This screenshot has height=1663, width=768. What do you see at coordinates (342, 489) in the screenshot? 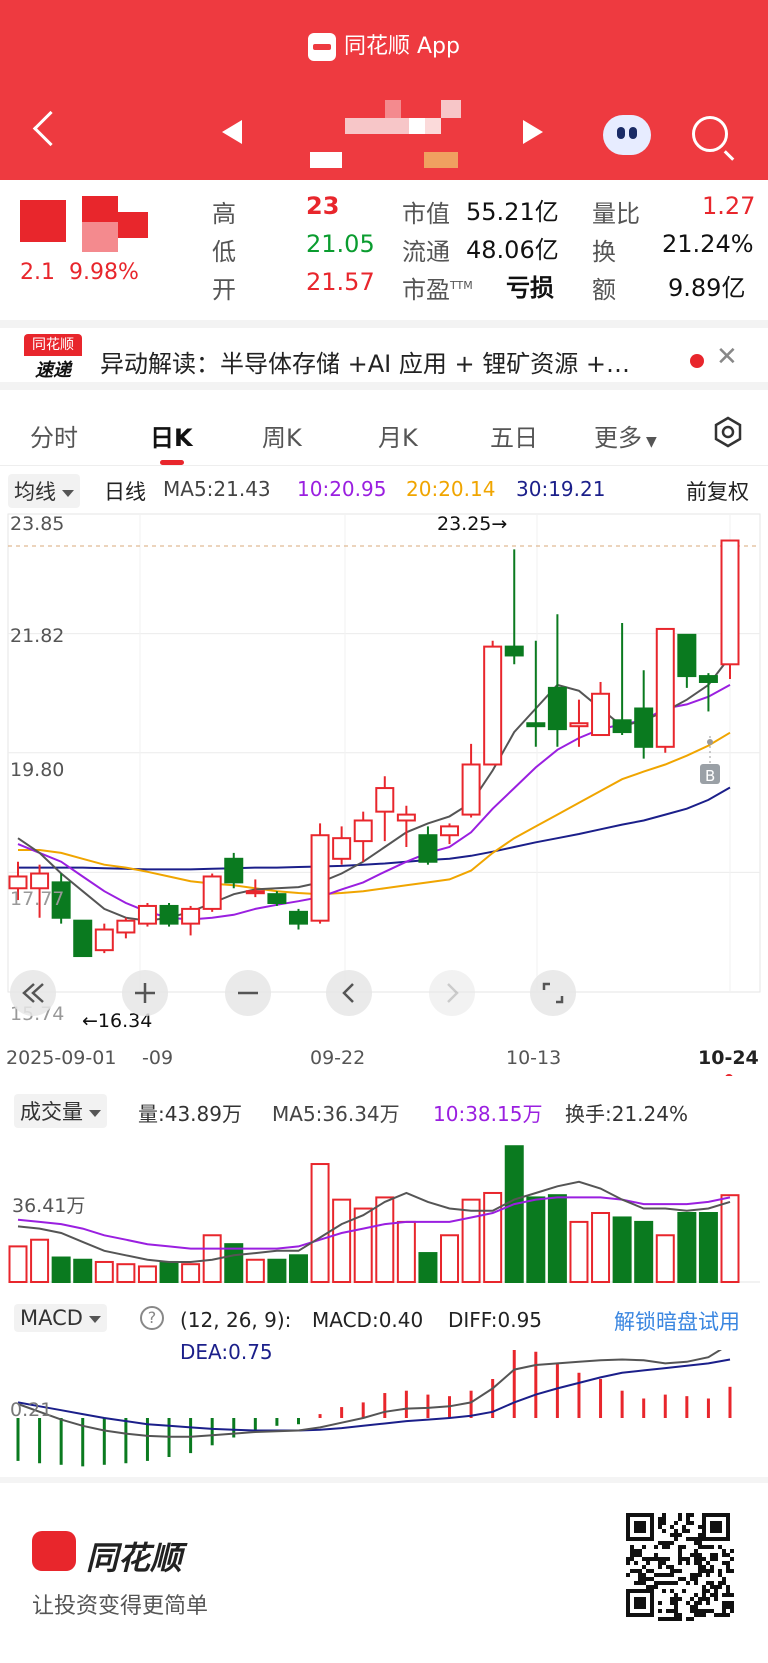
I see `ma10-value: 10:20.95` at bounding box center [342, 489].